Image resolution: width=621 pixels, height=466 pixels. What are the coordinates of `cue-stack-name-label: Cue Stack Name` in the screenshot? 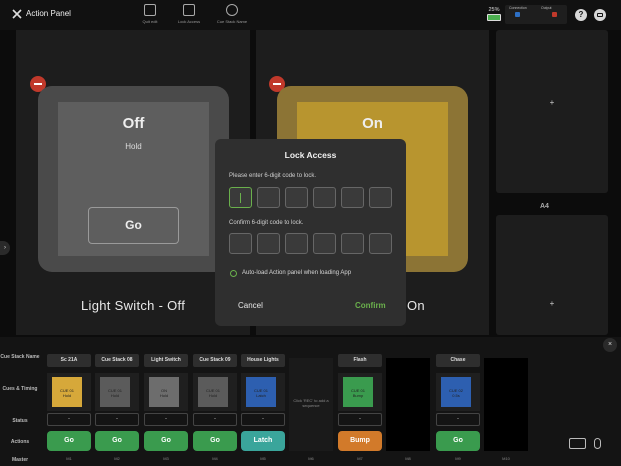 It's located at (232, 21).